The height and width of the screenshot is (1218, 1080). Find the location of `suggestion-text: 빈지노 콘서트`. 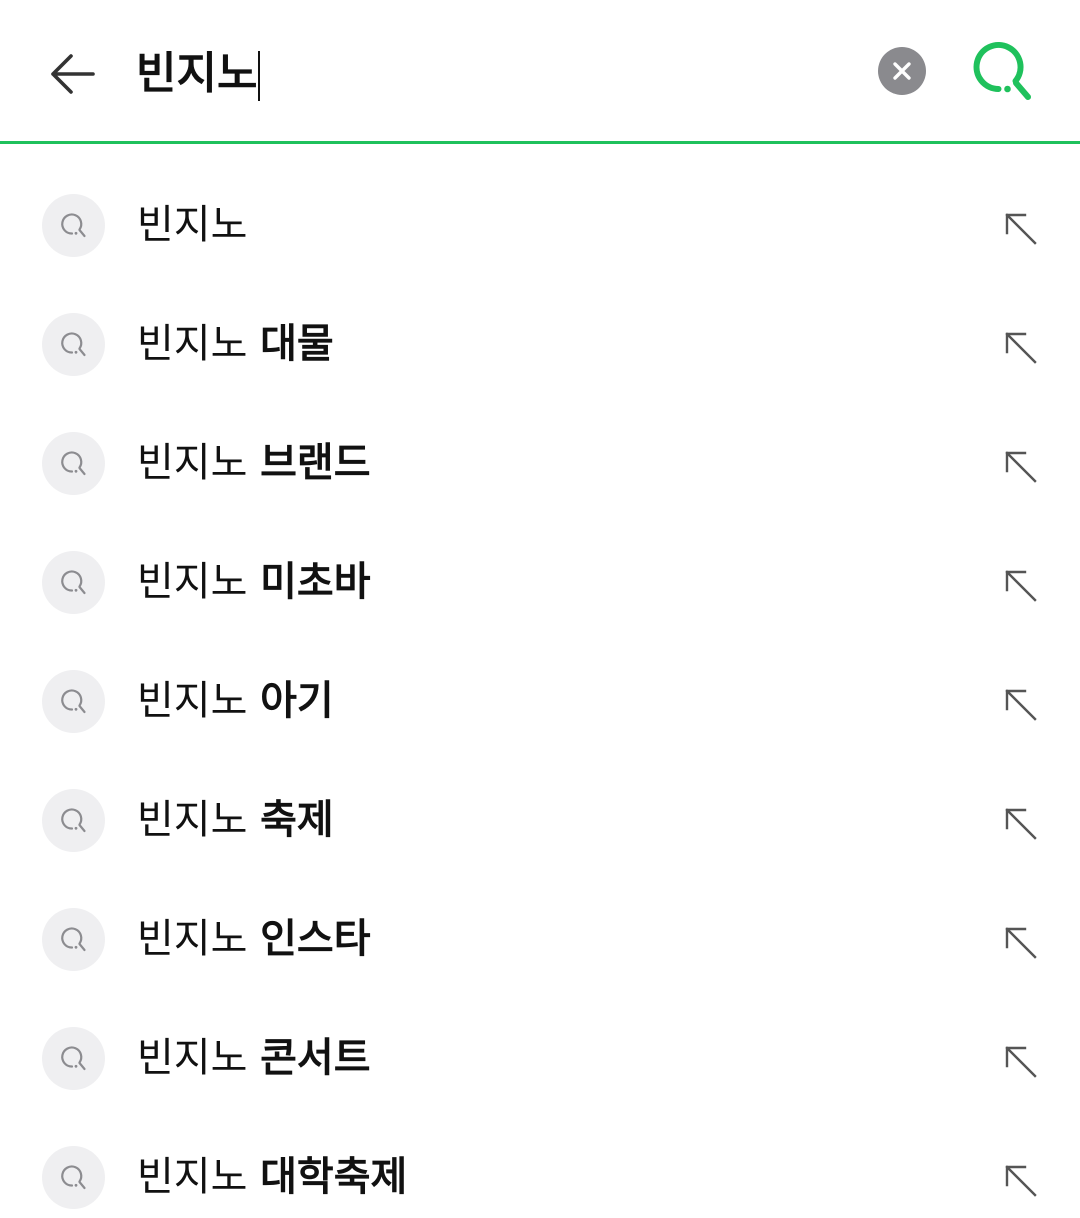

suggestion-text: 빈지노 콘서트 is located at coordinates (254, 1058).